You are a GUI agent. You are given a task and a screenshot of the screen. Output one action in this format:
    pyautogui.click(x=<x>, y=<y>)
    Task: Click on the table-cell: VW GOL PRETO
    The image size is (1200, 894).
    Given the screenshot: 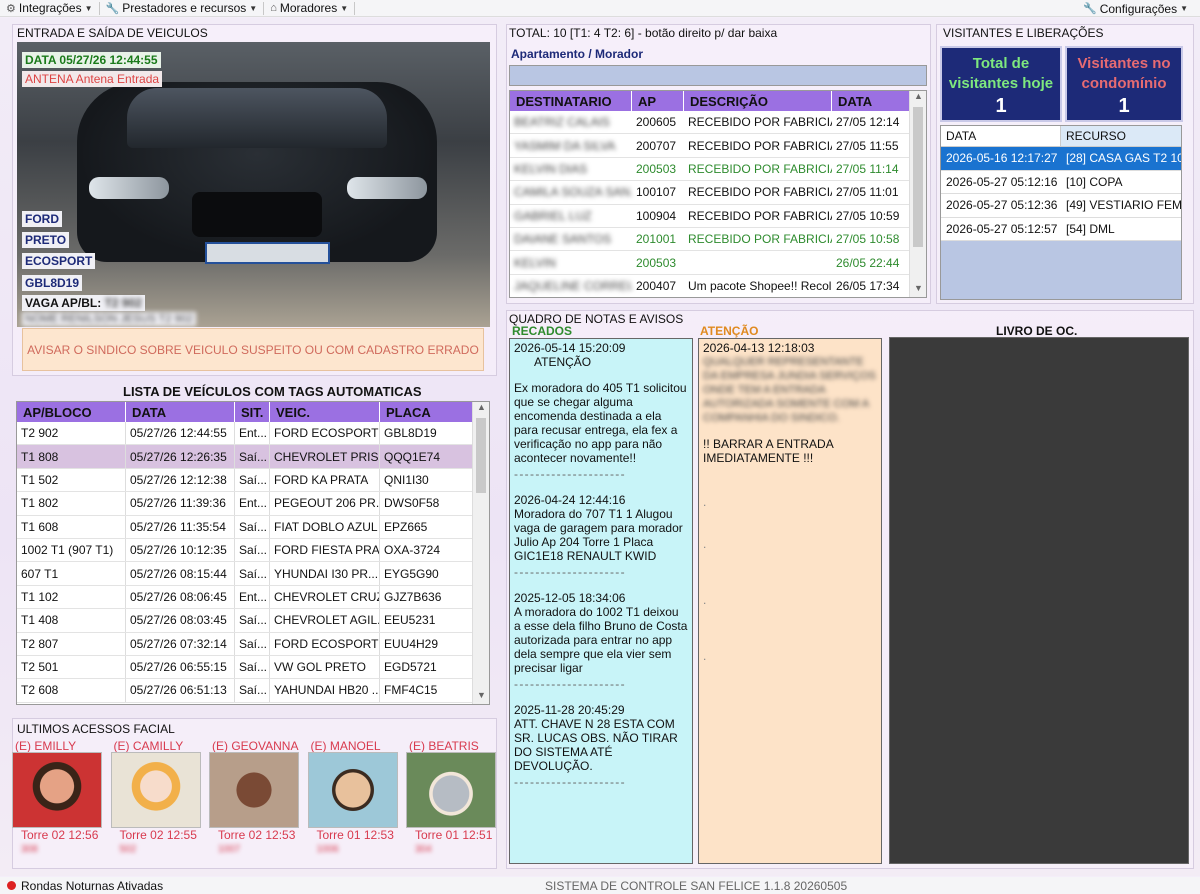 What is the action you would take?
    pyautogui.click(x=325, y=667)
    